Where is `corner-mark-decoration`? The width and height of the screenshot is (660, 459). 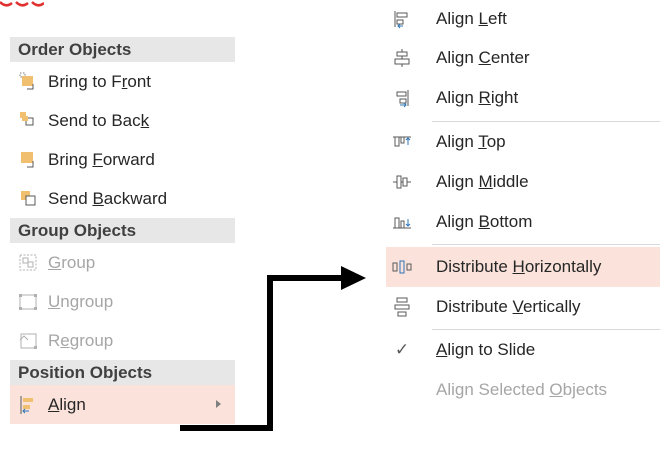
corner-mark-decoration is located at coordinates (22, 4).